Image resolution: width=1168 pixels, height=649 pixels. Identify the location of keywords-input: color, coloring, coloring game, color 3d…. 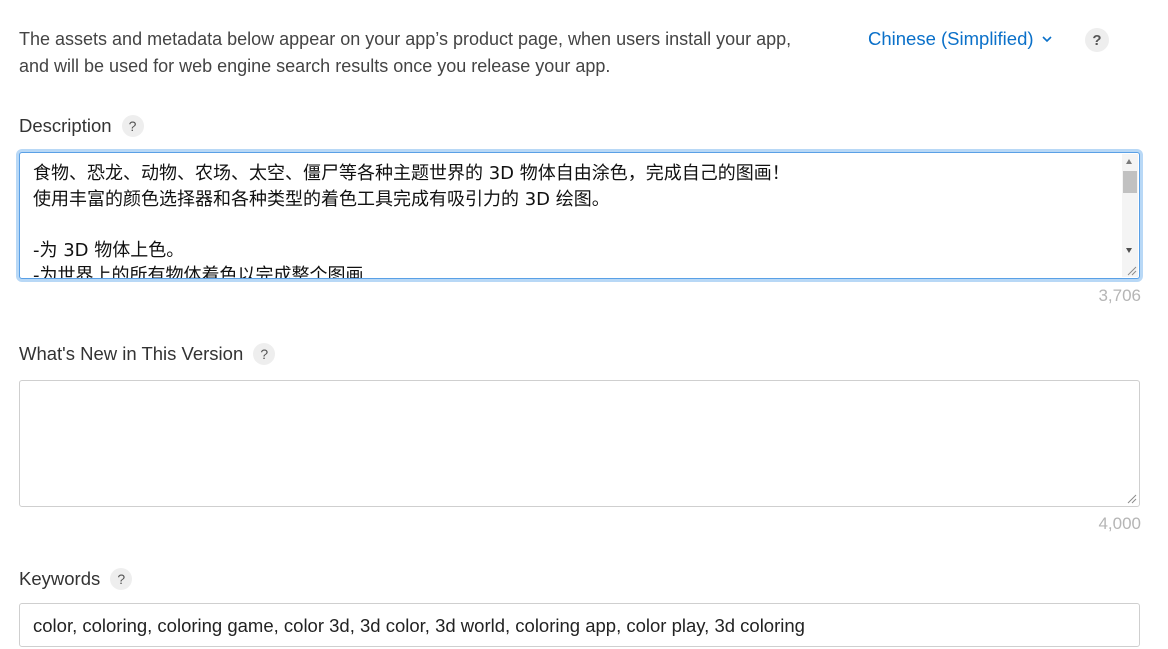
(579, 625).